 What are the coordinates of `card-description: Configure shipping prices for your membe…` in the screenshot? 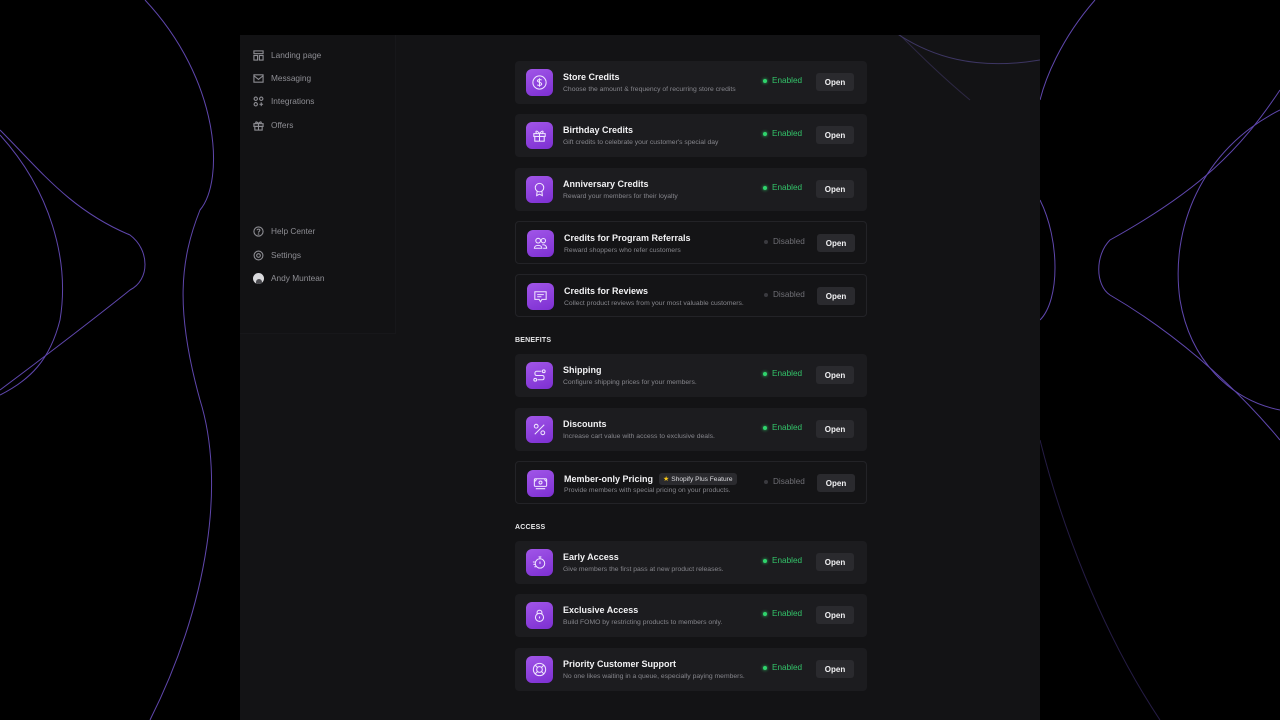 It's located at (630, 382).